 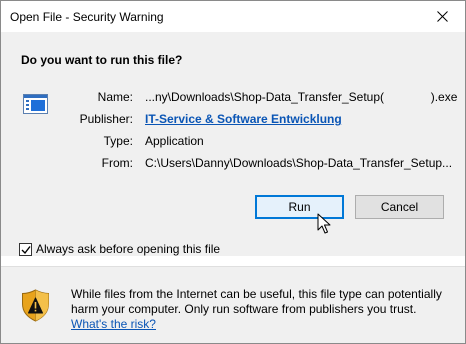 I want to click on from-label: From:, so click(x=117, y=163).